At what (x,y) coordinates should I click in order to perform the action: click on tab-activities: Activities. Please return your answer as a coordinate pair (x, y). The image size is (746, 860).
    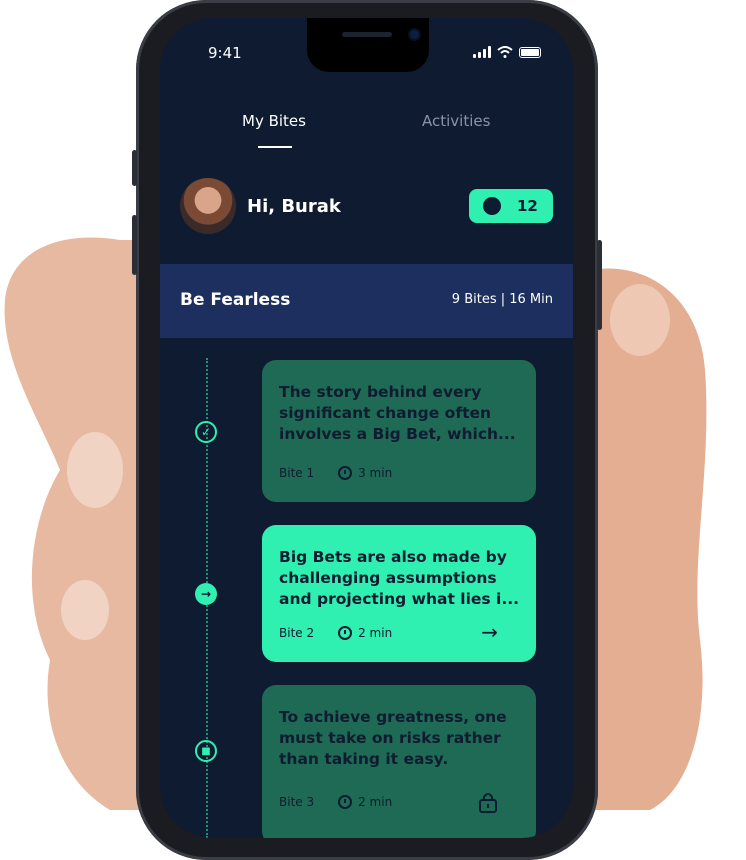
    Looking at the image, I should click on (456, 121).